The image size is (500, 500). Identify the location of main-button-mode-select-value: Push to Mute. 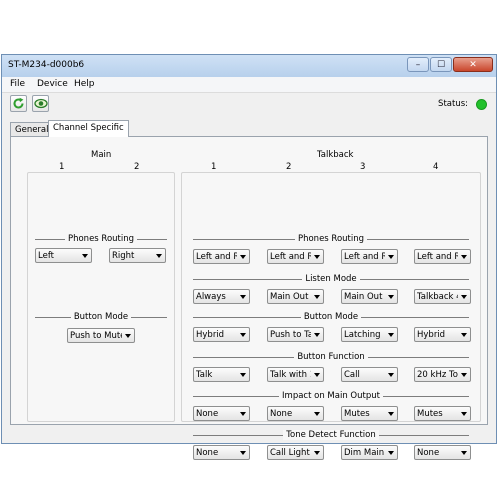
(96, 336).